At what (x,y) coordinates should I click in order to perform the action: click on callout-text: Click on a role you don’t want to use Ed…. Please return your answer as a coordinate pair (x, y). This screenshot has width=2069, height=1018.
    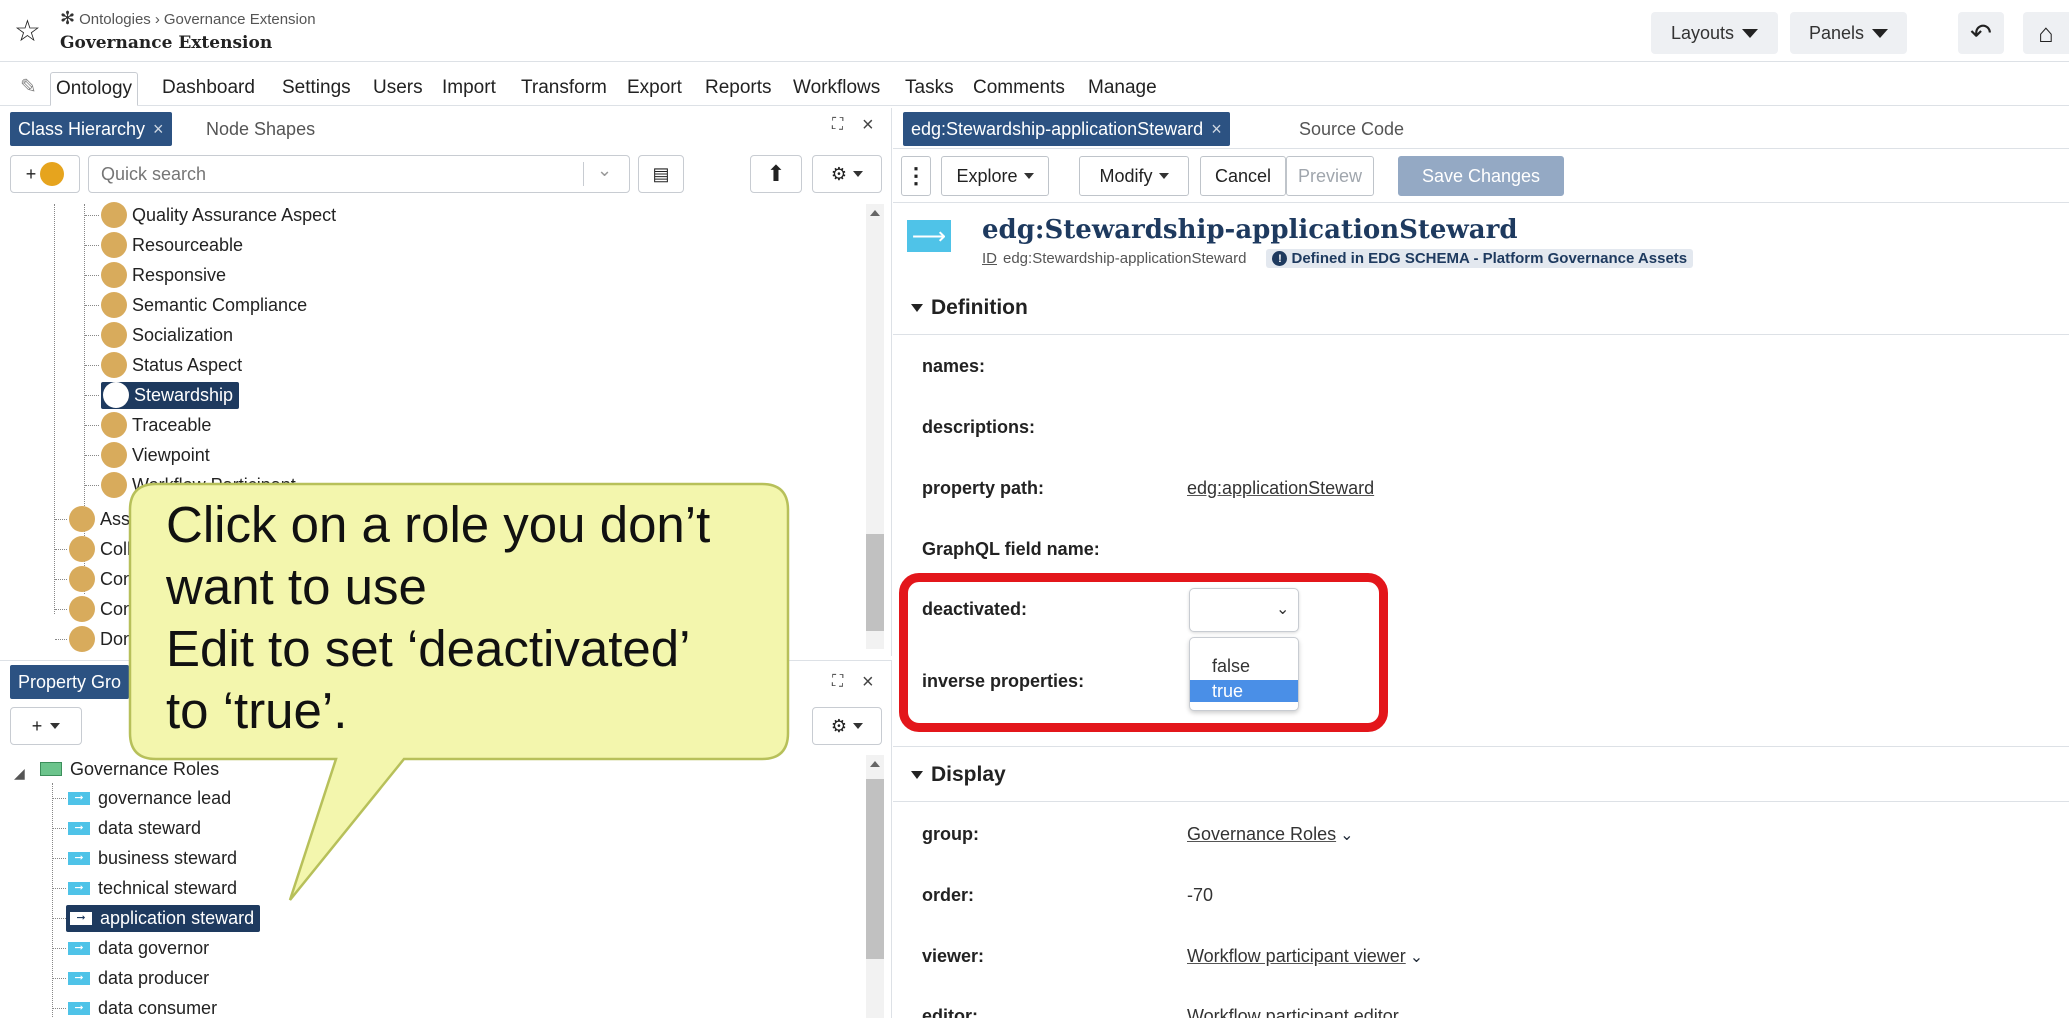
    Looking at the image, I should click on (438, 618).